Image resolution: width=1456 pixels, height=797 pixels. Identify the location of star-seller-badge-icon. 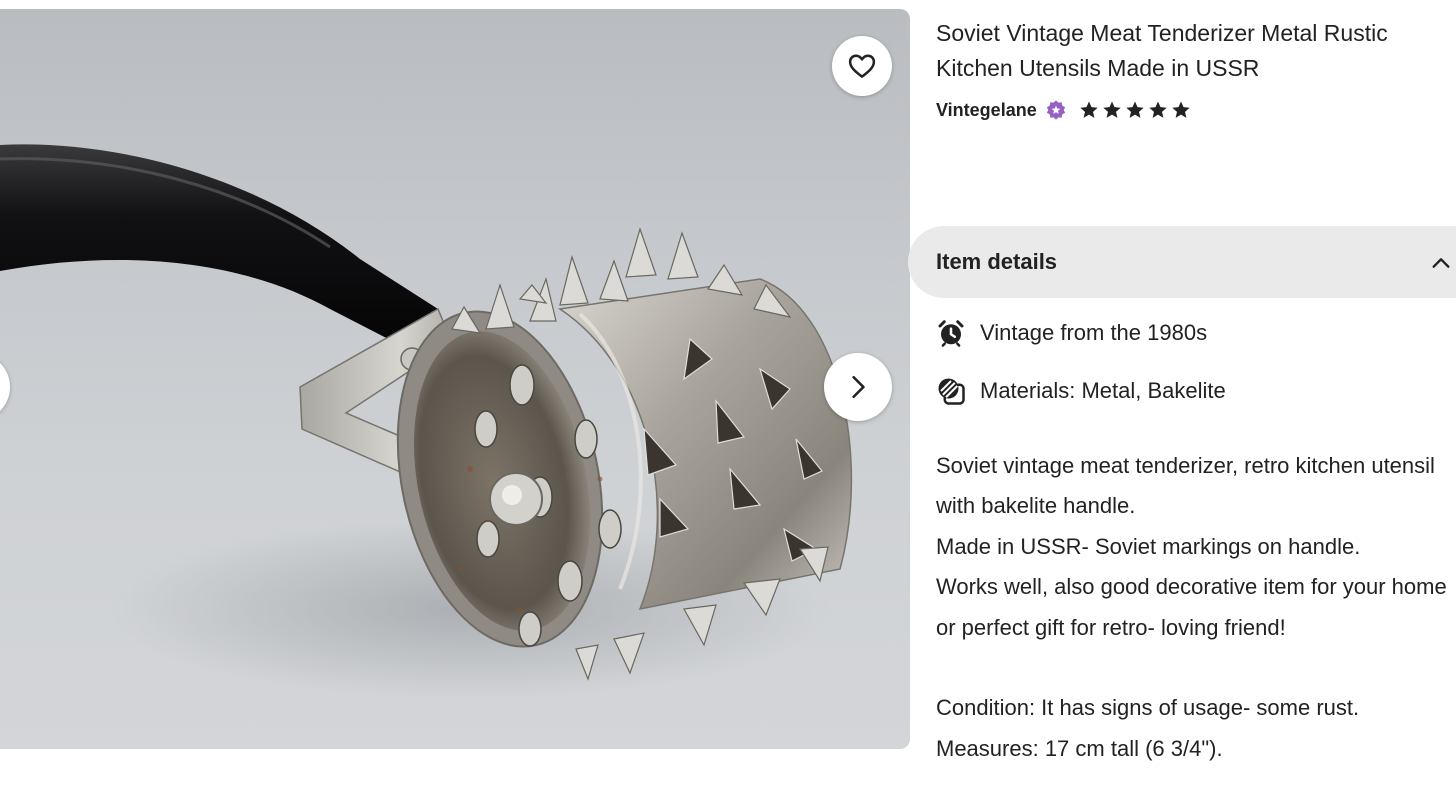
(1055, 110).